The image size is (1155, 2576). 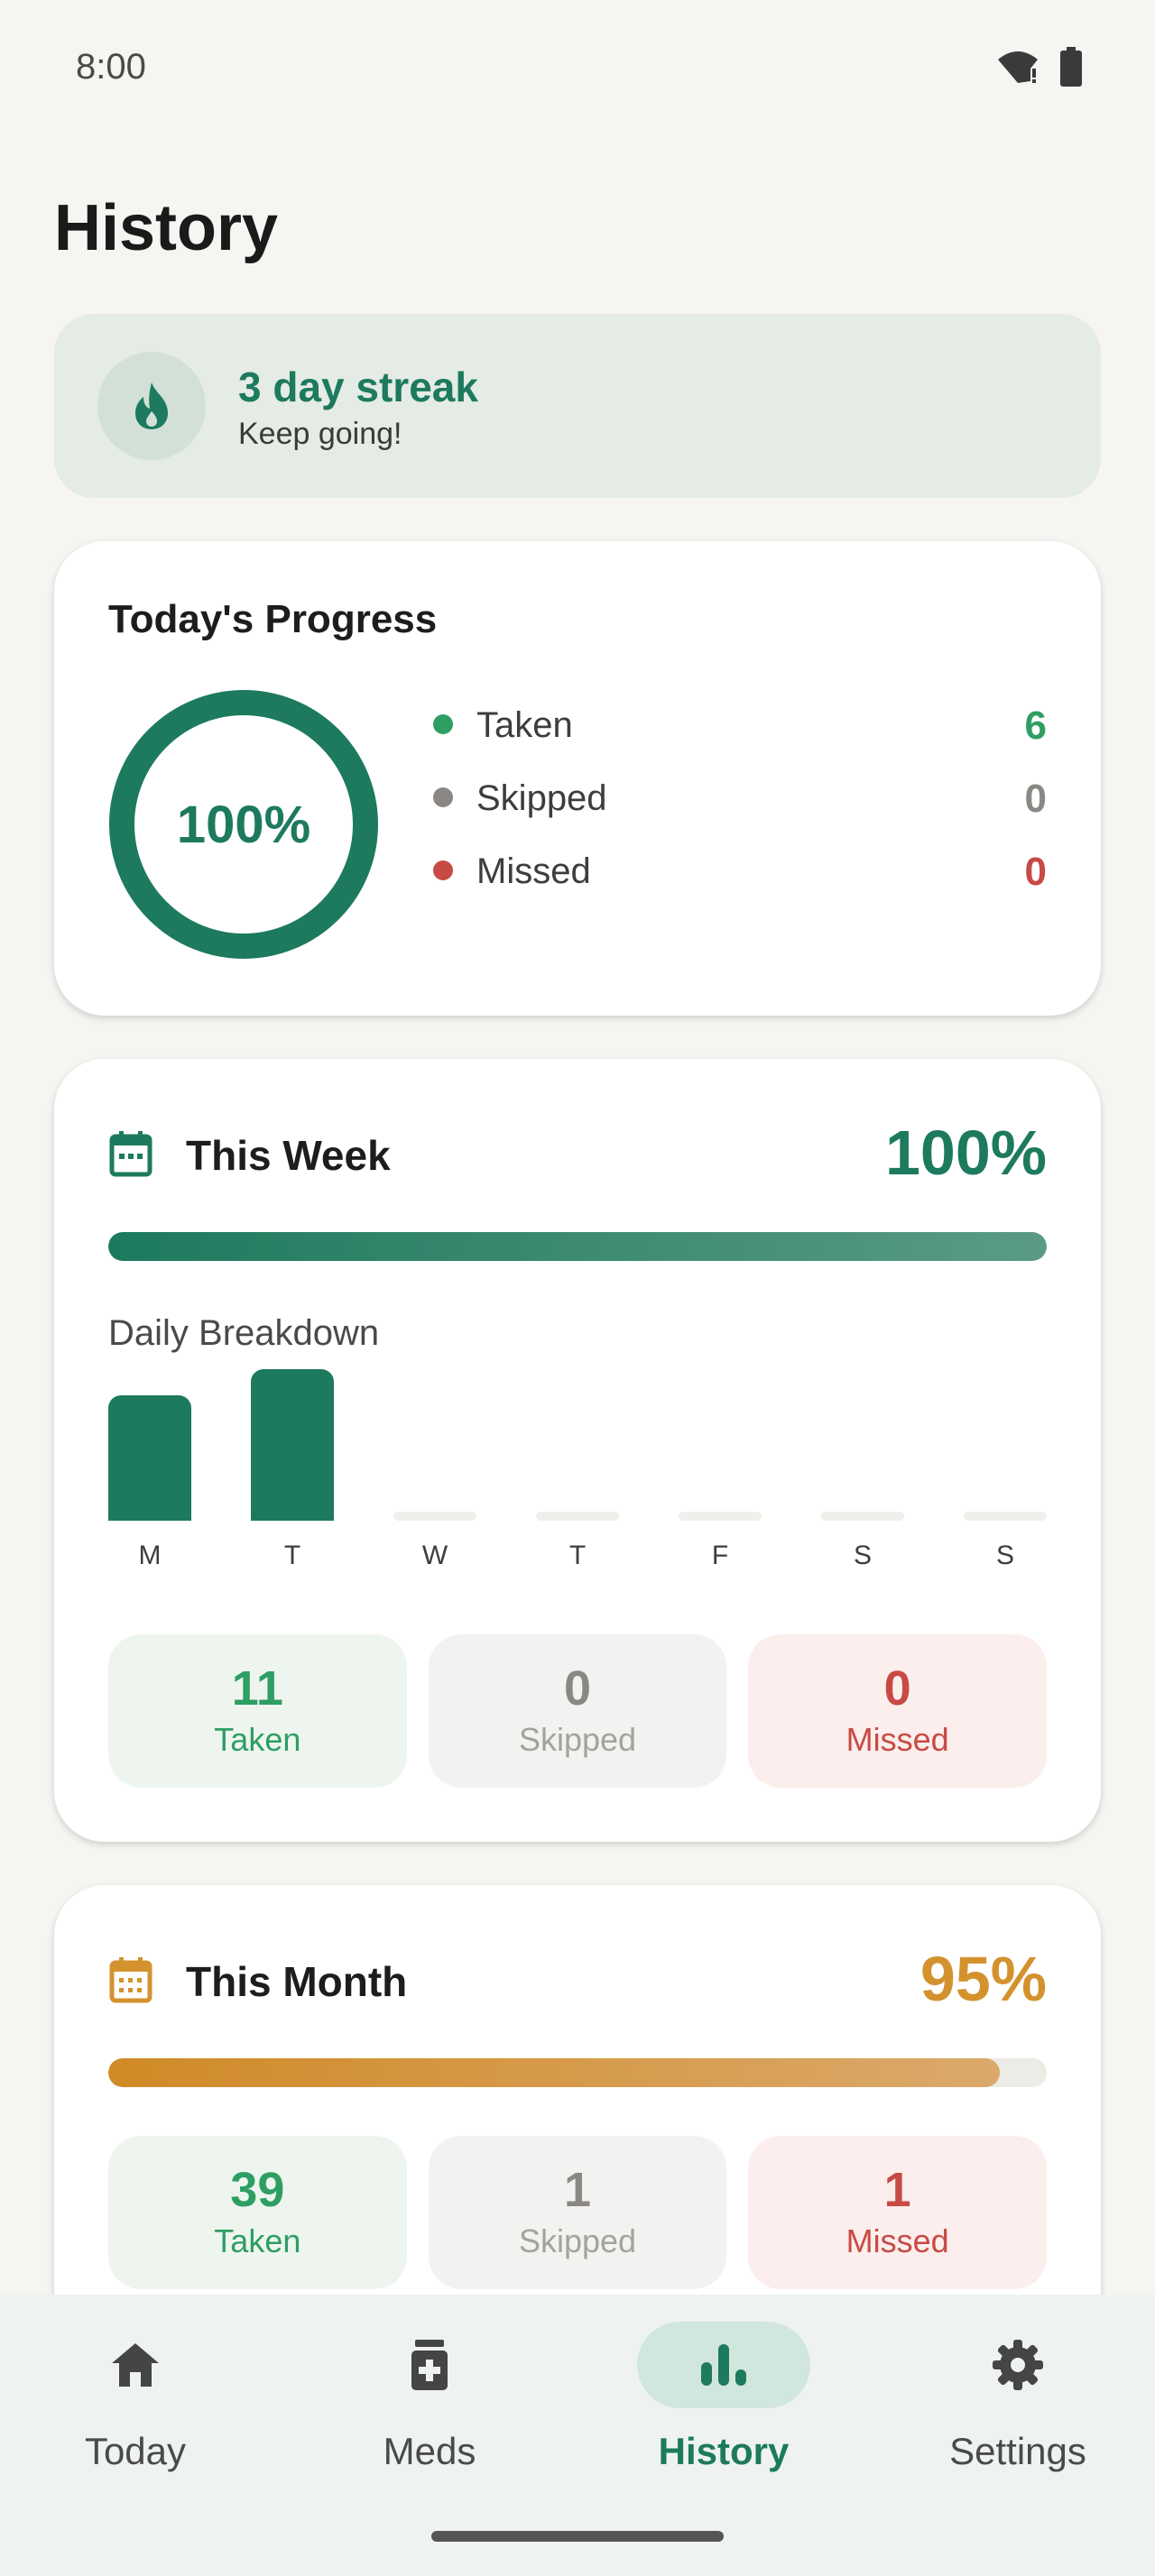 What do you see at coordinates (1018, 2451) in the screenshot?
I see `nav-label: Settings` at bounding box center [1018, 2451].